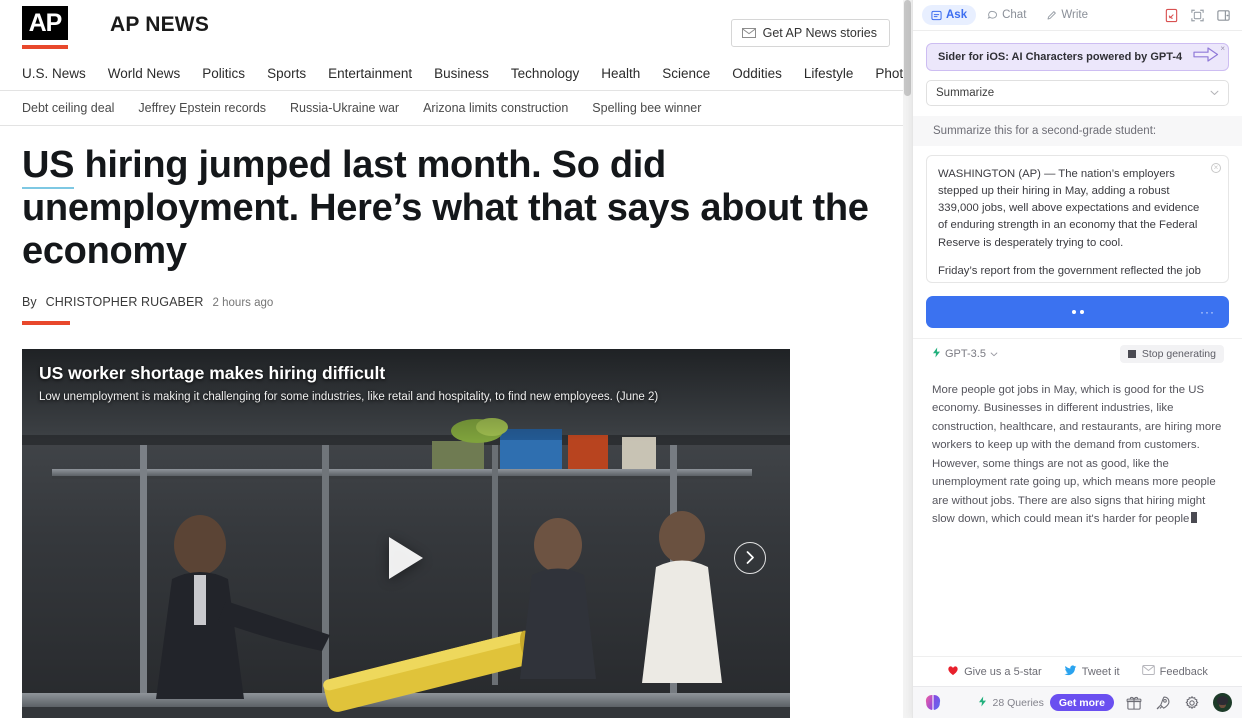 This screenshot has width=1242, height=718. Describe the element at coordinates (686, 73) in the screenshot. I see `nav-item-science: Science` at that location.